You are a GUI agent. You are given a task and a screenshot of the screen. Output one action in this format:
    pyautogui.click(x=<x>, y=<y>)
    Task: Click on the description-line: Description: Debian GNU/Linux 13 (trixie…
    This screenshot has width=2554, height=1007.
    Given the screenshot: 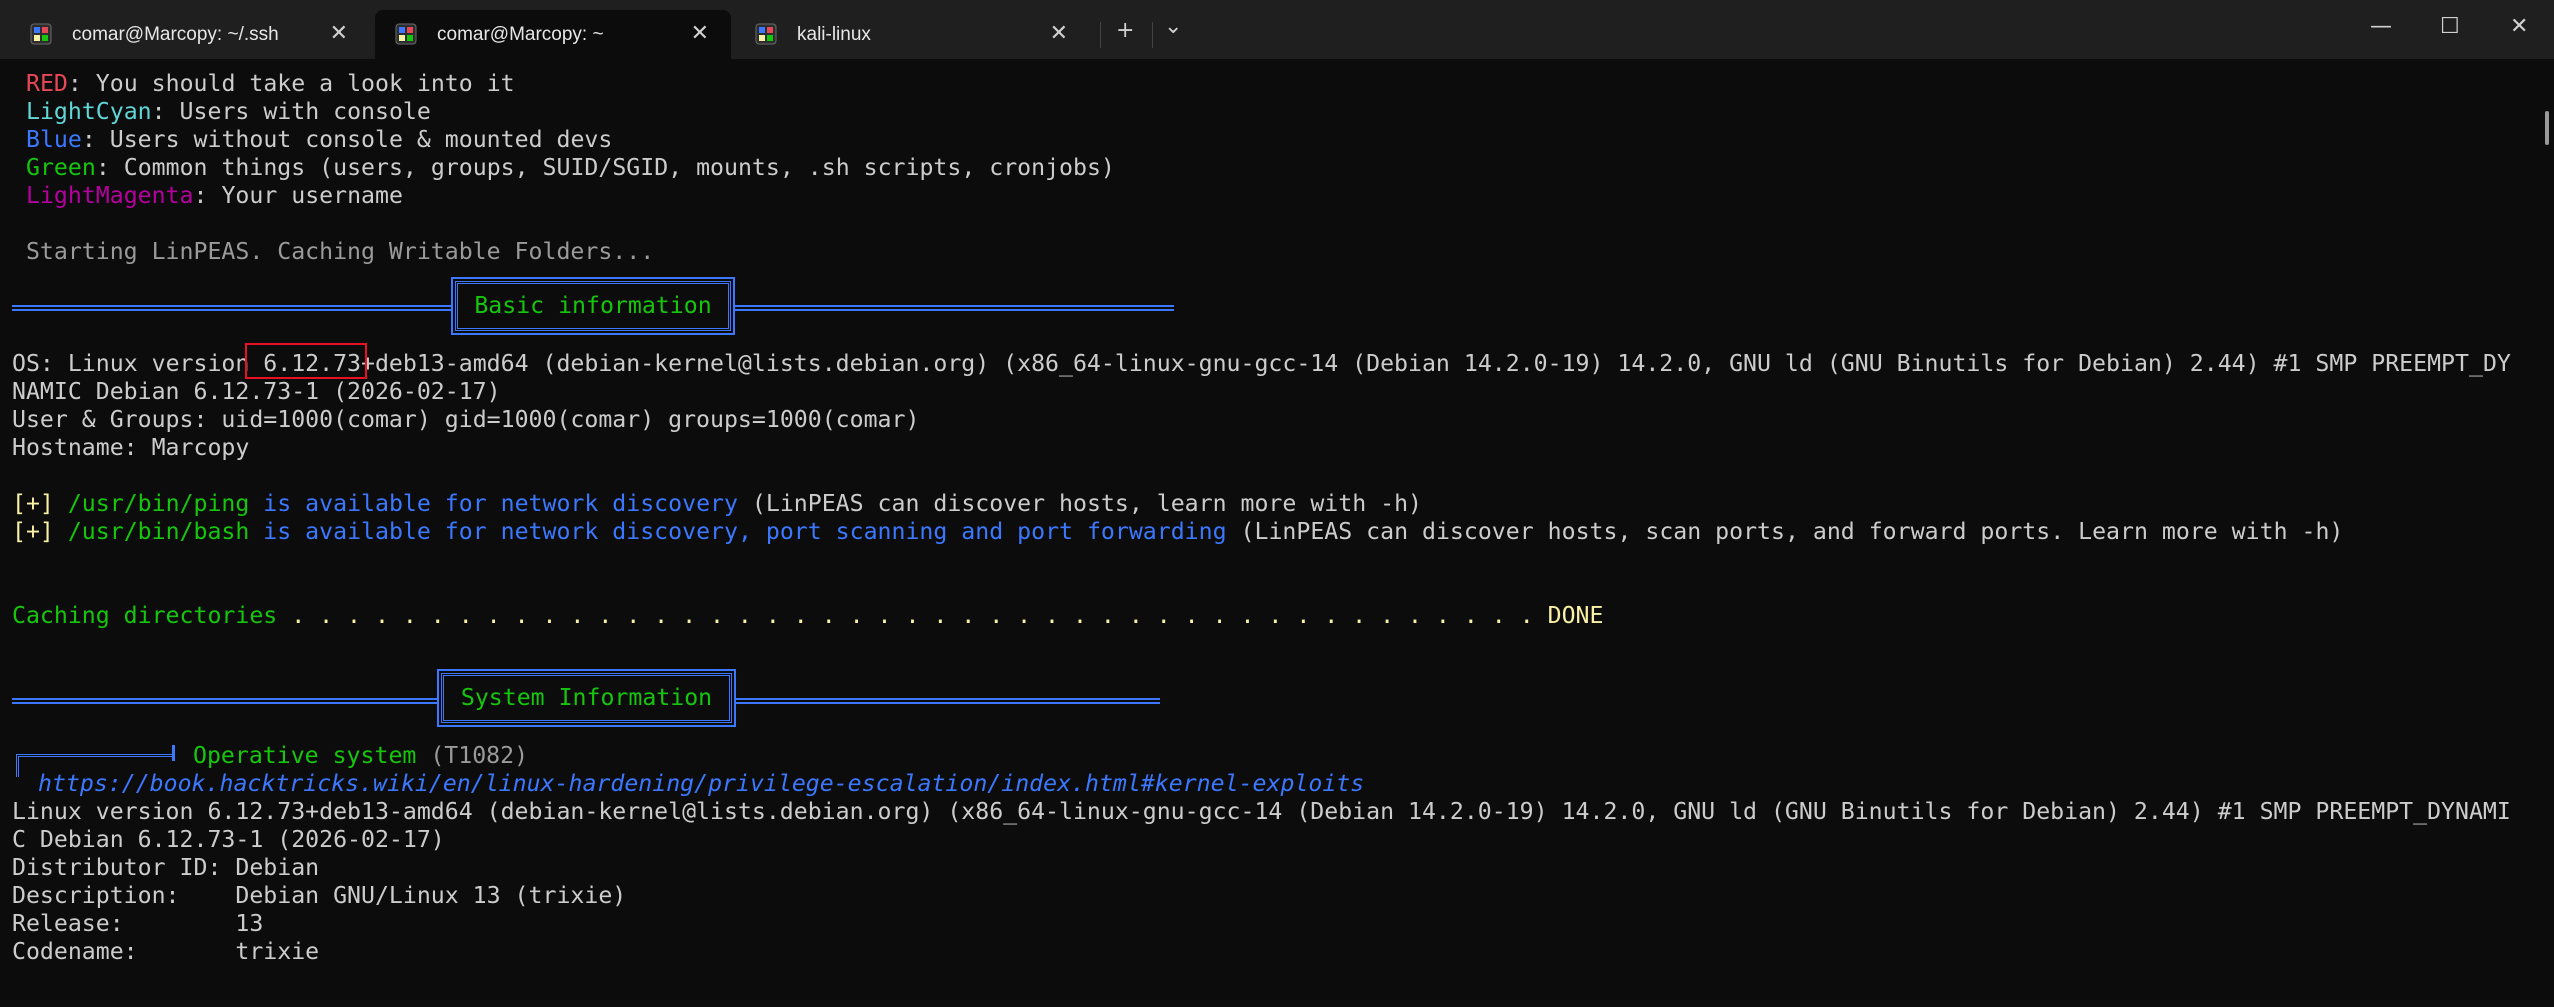 What is the action you would take?
    pyautogui.click(x=319, y=895)
    